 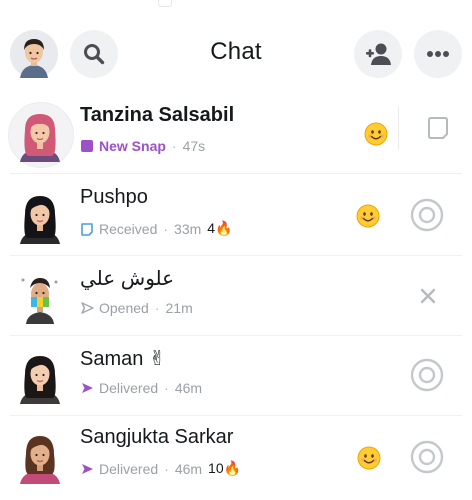 I want to click on received-icon, so click(x=87, y=229).